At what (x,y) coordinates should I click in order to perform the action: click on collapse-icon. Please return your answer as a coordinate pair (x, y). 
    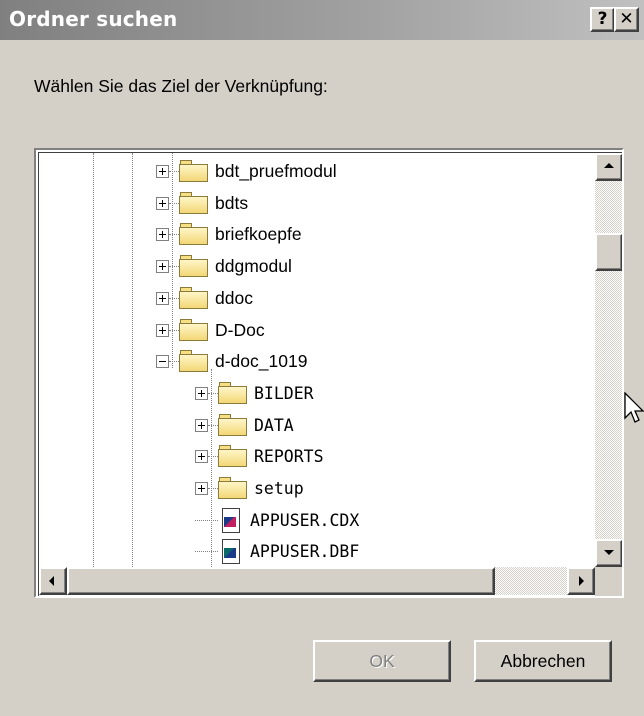
    Looking at the image, I should click on (162, 361).